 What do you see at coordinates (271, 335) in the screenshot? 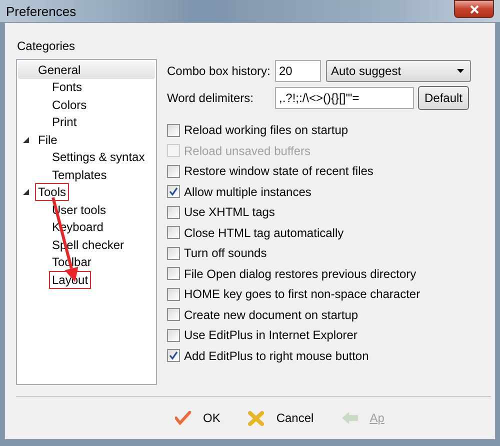
I see `checkbox-label: Use EditPlus in Internet Explorer` at bounding box center [271, 335].